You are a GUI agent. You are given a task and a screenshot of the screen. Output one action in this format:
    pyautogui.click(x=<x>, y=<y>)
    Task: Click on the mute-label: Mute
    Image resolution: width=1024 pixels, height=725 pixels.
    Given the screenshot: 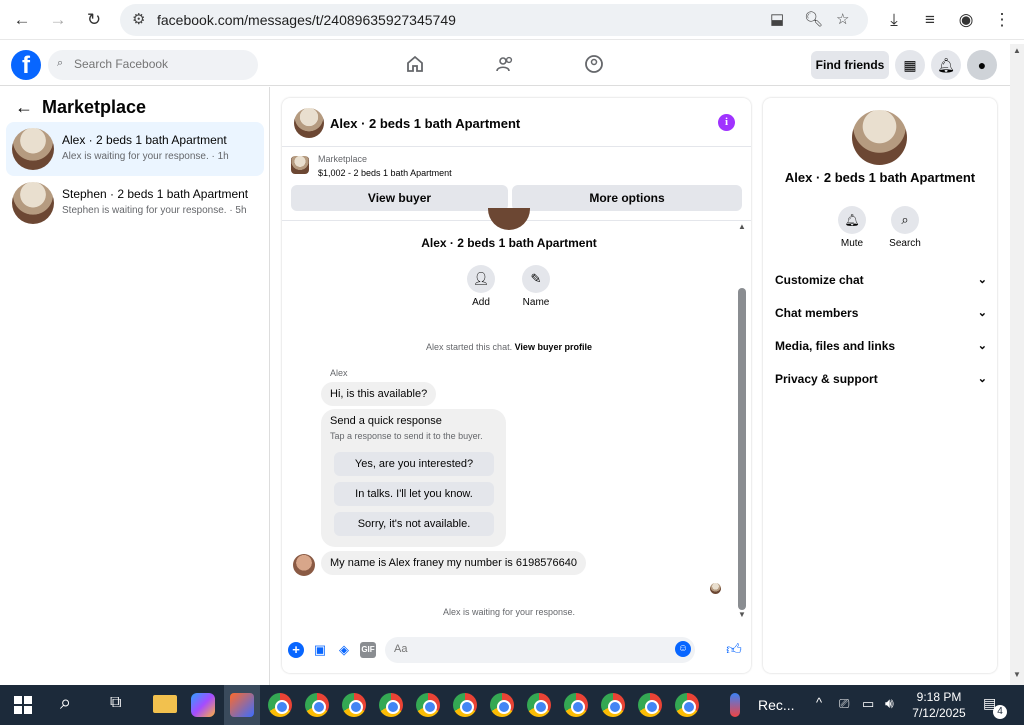 What is the action you would take?
    pyautogui.click(x=852, y=243)
    